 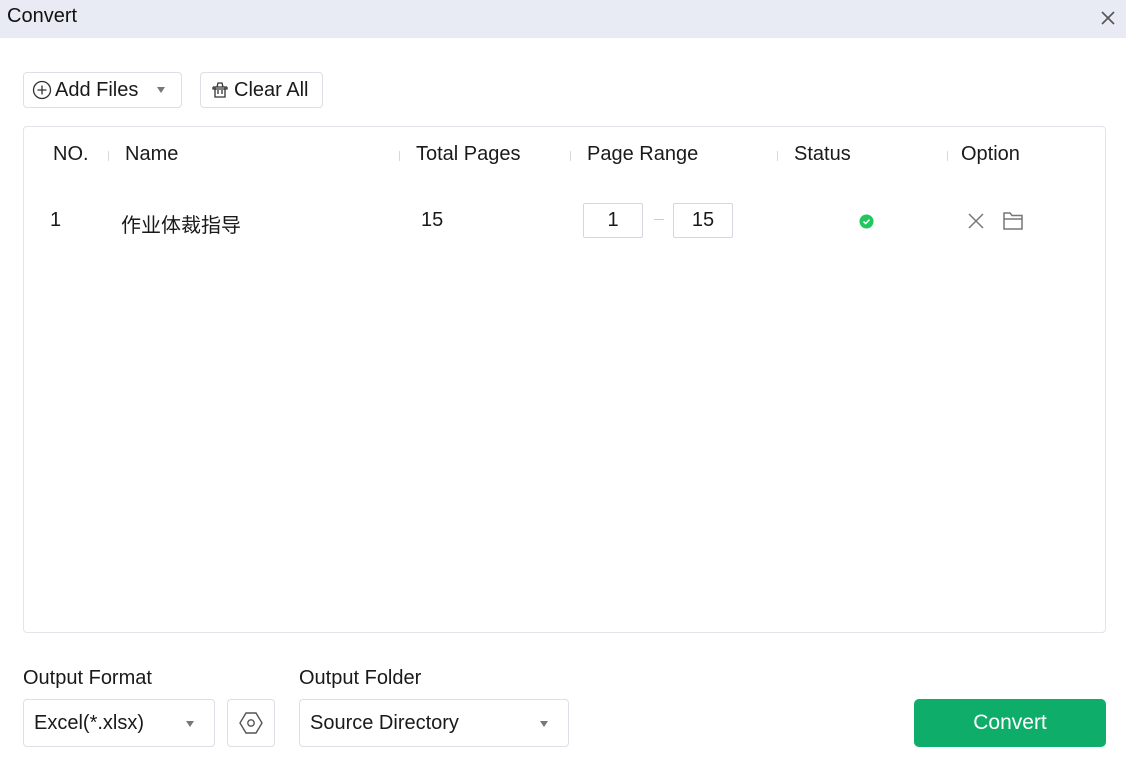 I want to click on clear-all-label: Clear All, so click(x=271, y=89).